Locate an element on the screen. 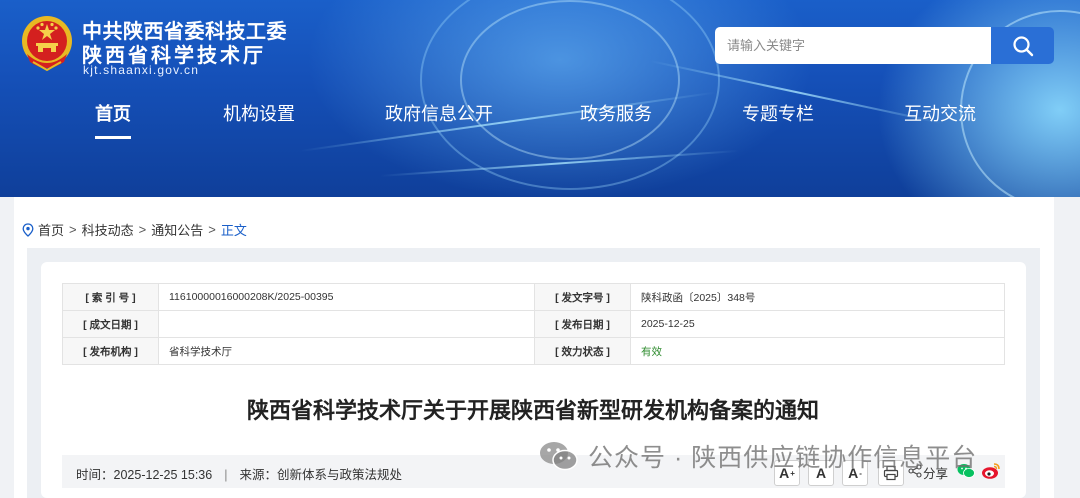 This screenshot has width=1080, height=498. doc-number-label: [ 发文字号 ] is located at coordinates (582, 297).